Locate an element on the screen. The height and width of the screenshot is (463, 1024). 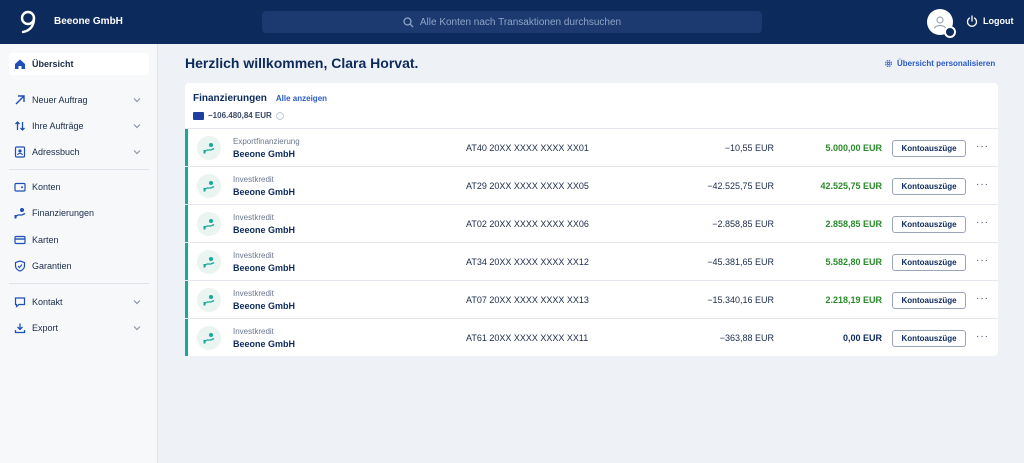
gear-icon is located at coordinates (888, 63).